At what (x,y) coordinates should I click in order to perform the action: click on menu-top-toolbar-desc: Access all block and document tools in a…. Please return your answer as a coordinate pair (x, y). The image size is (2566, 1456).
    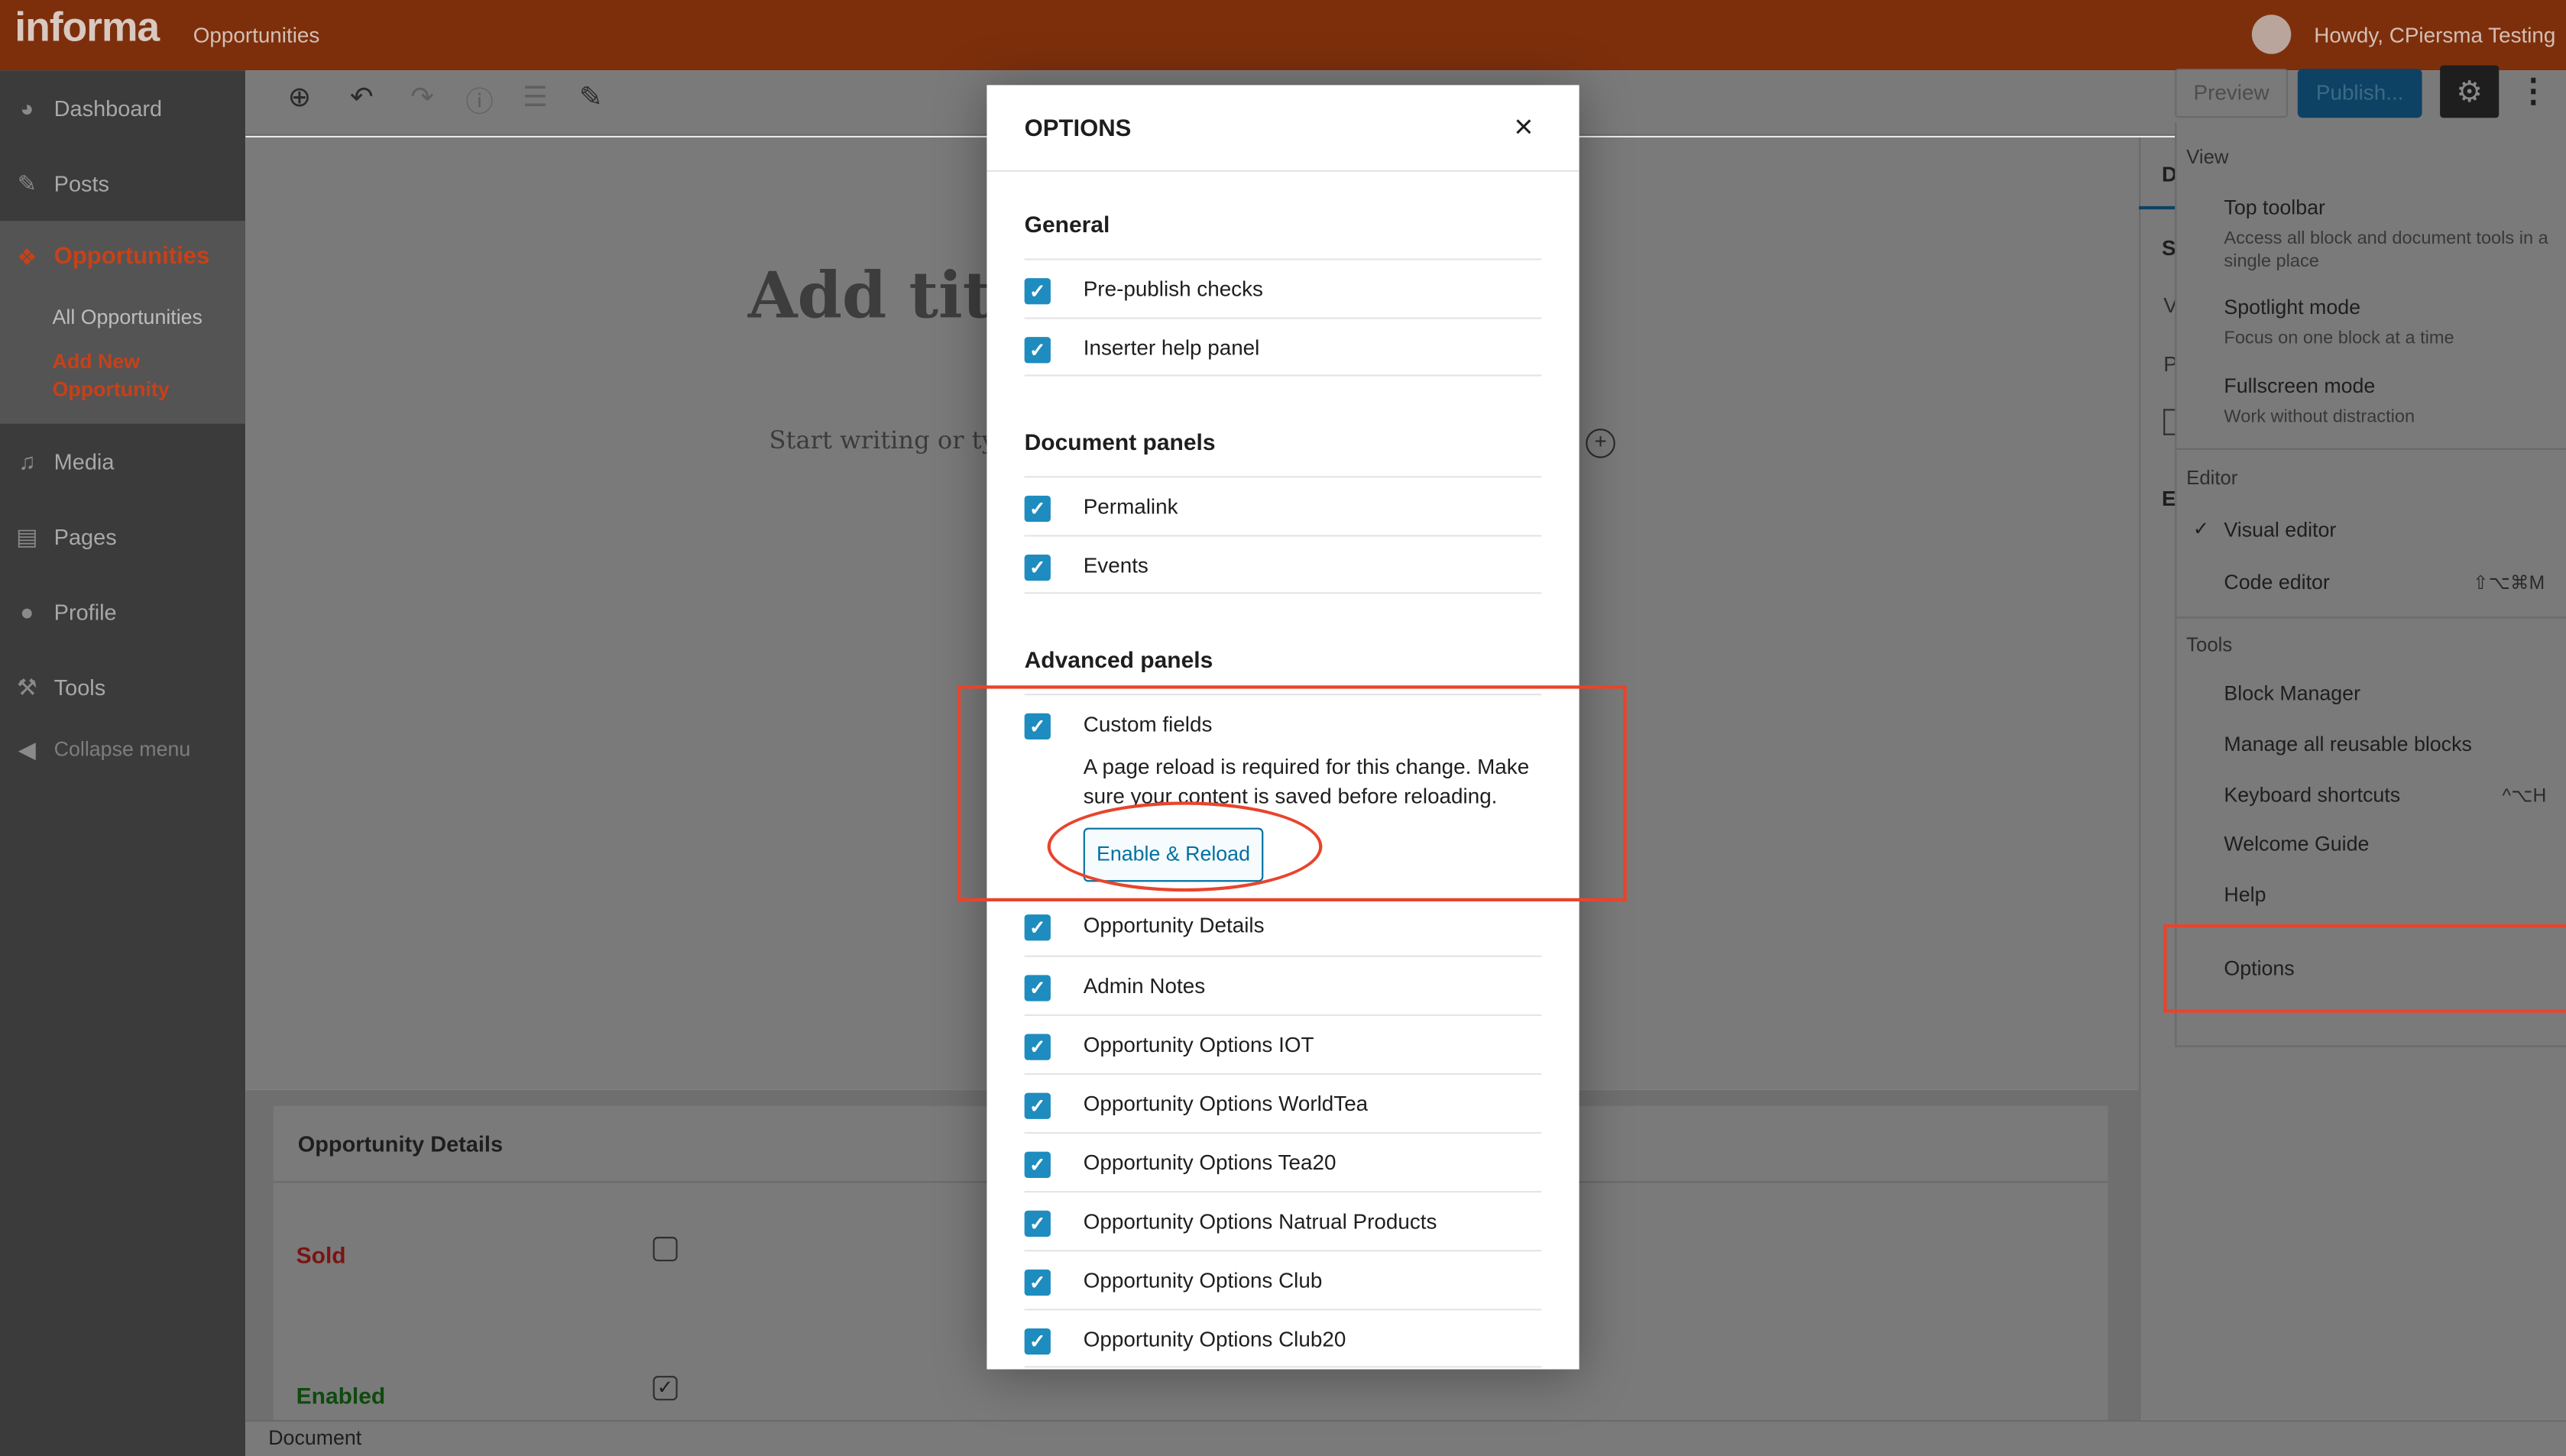
    Looking at the image, I should click on (2386, 250).